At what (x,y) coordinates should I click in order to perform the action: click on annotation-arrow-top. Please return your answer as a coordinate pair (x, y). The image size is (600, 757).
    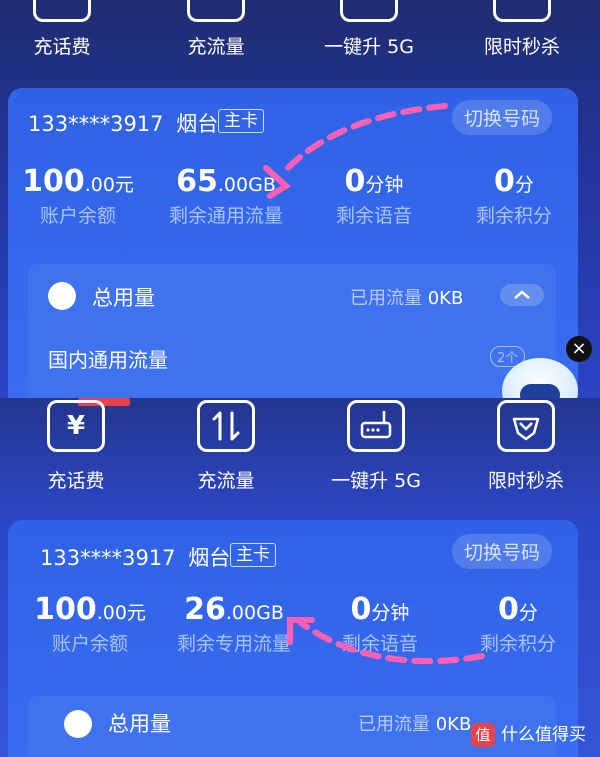
    Looking at the image, I should click on (355, 151).